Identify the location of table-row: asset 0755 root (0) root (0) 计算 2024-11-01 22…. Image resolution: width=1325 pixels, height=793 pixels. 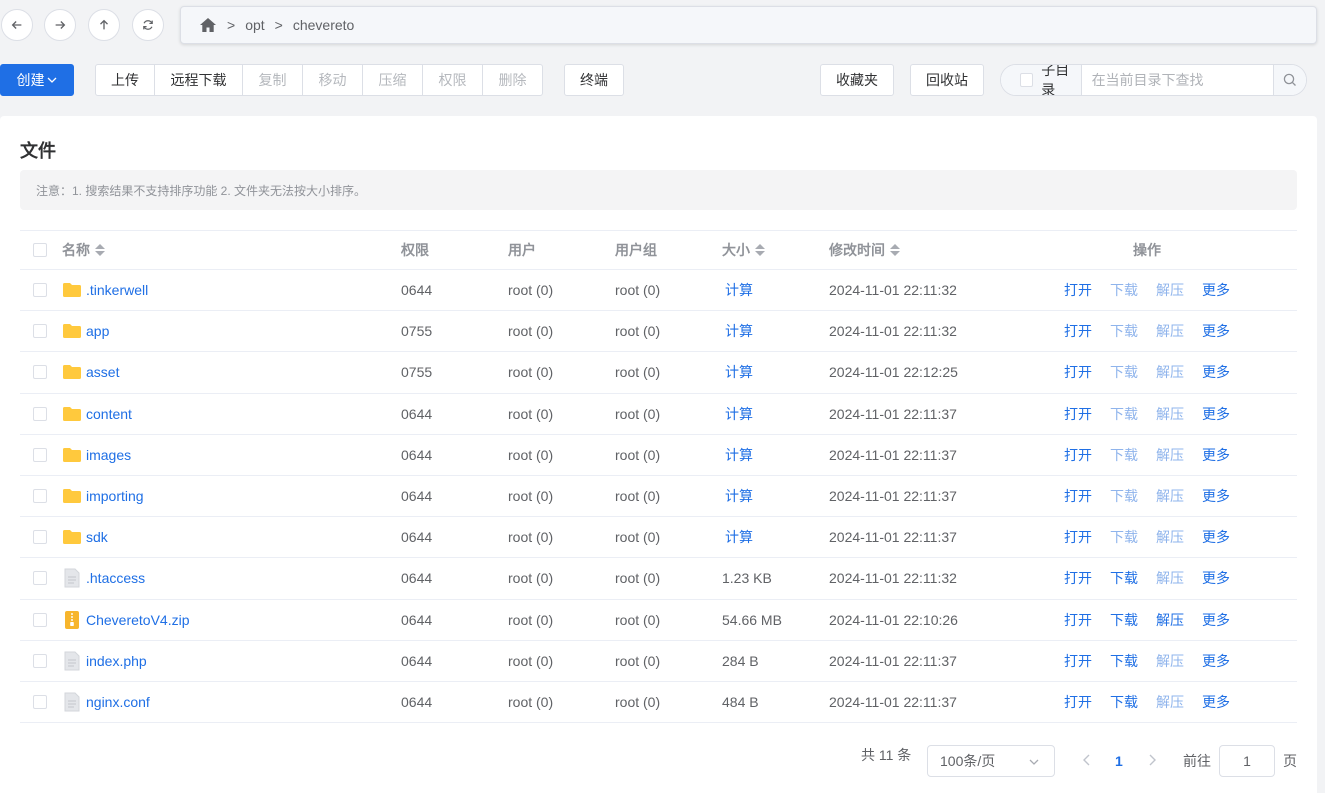
(658, 373).